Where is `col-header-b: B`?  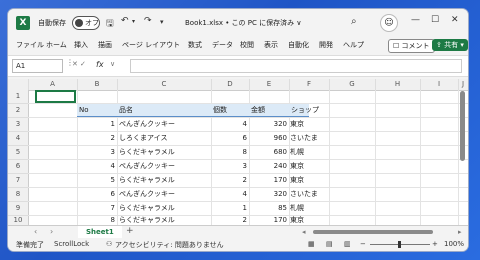 col-header-b: B is located at coordinates (97, 84).